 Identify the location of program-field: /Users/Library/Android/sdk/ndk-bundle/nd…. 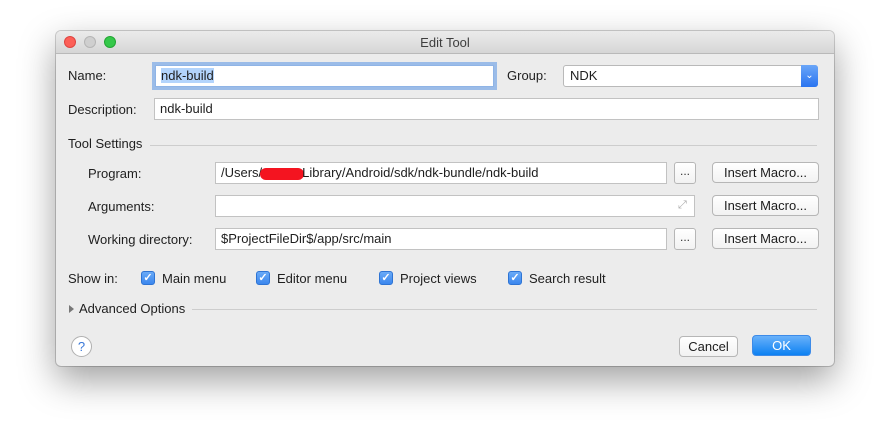
(441, 173).